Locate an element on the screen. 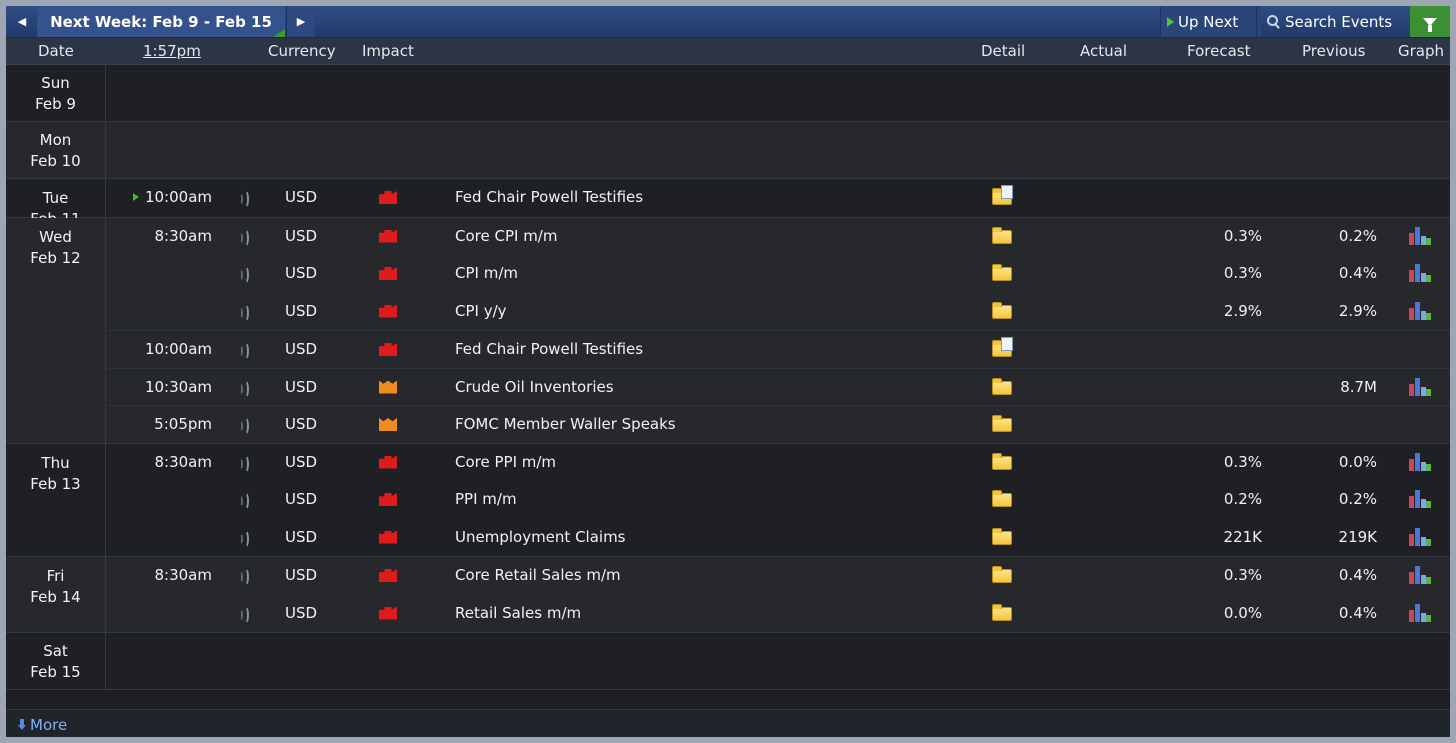 The height and width of the screenshot is (743, 1456). event-title: CPI y/y is located at coordinates (481, 311).